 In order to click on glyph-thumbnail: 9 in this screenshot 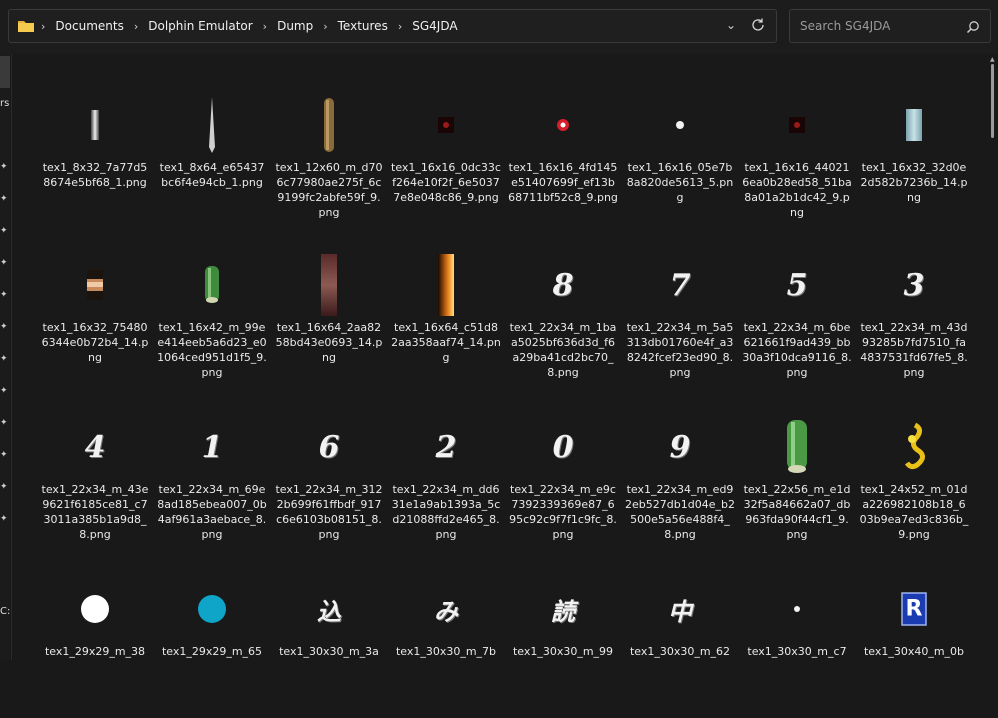, I will do `click(680, 447)`.